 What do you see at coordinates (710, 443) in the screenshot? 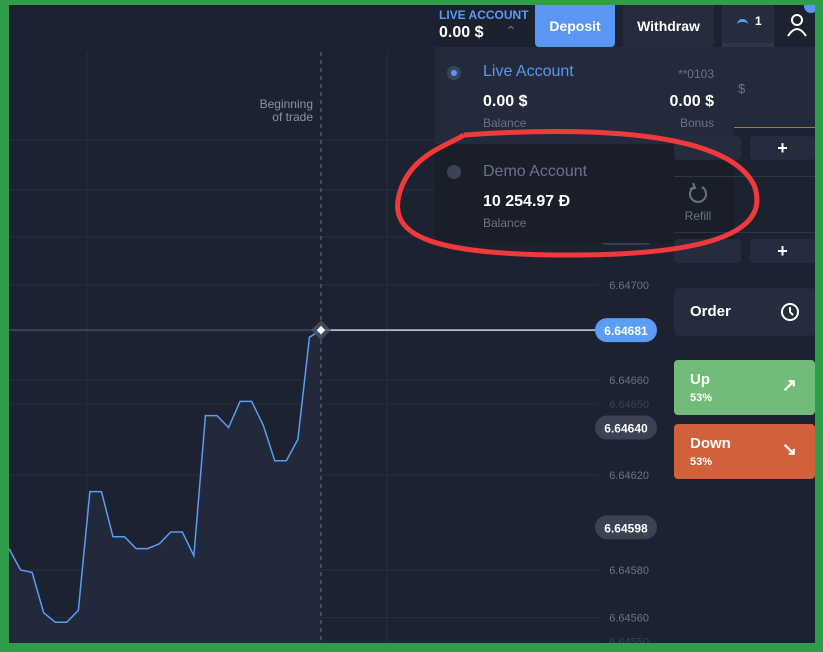
I see `down-label: Down` at bounding box center [710, 443].